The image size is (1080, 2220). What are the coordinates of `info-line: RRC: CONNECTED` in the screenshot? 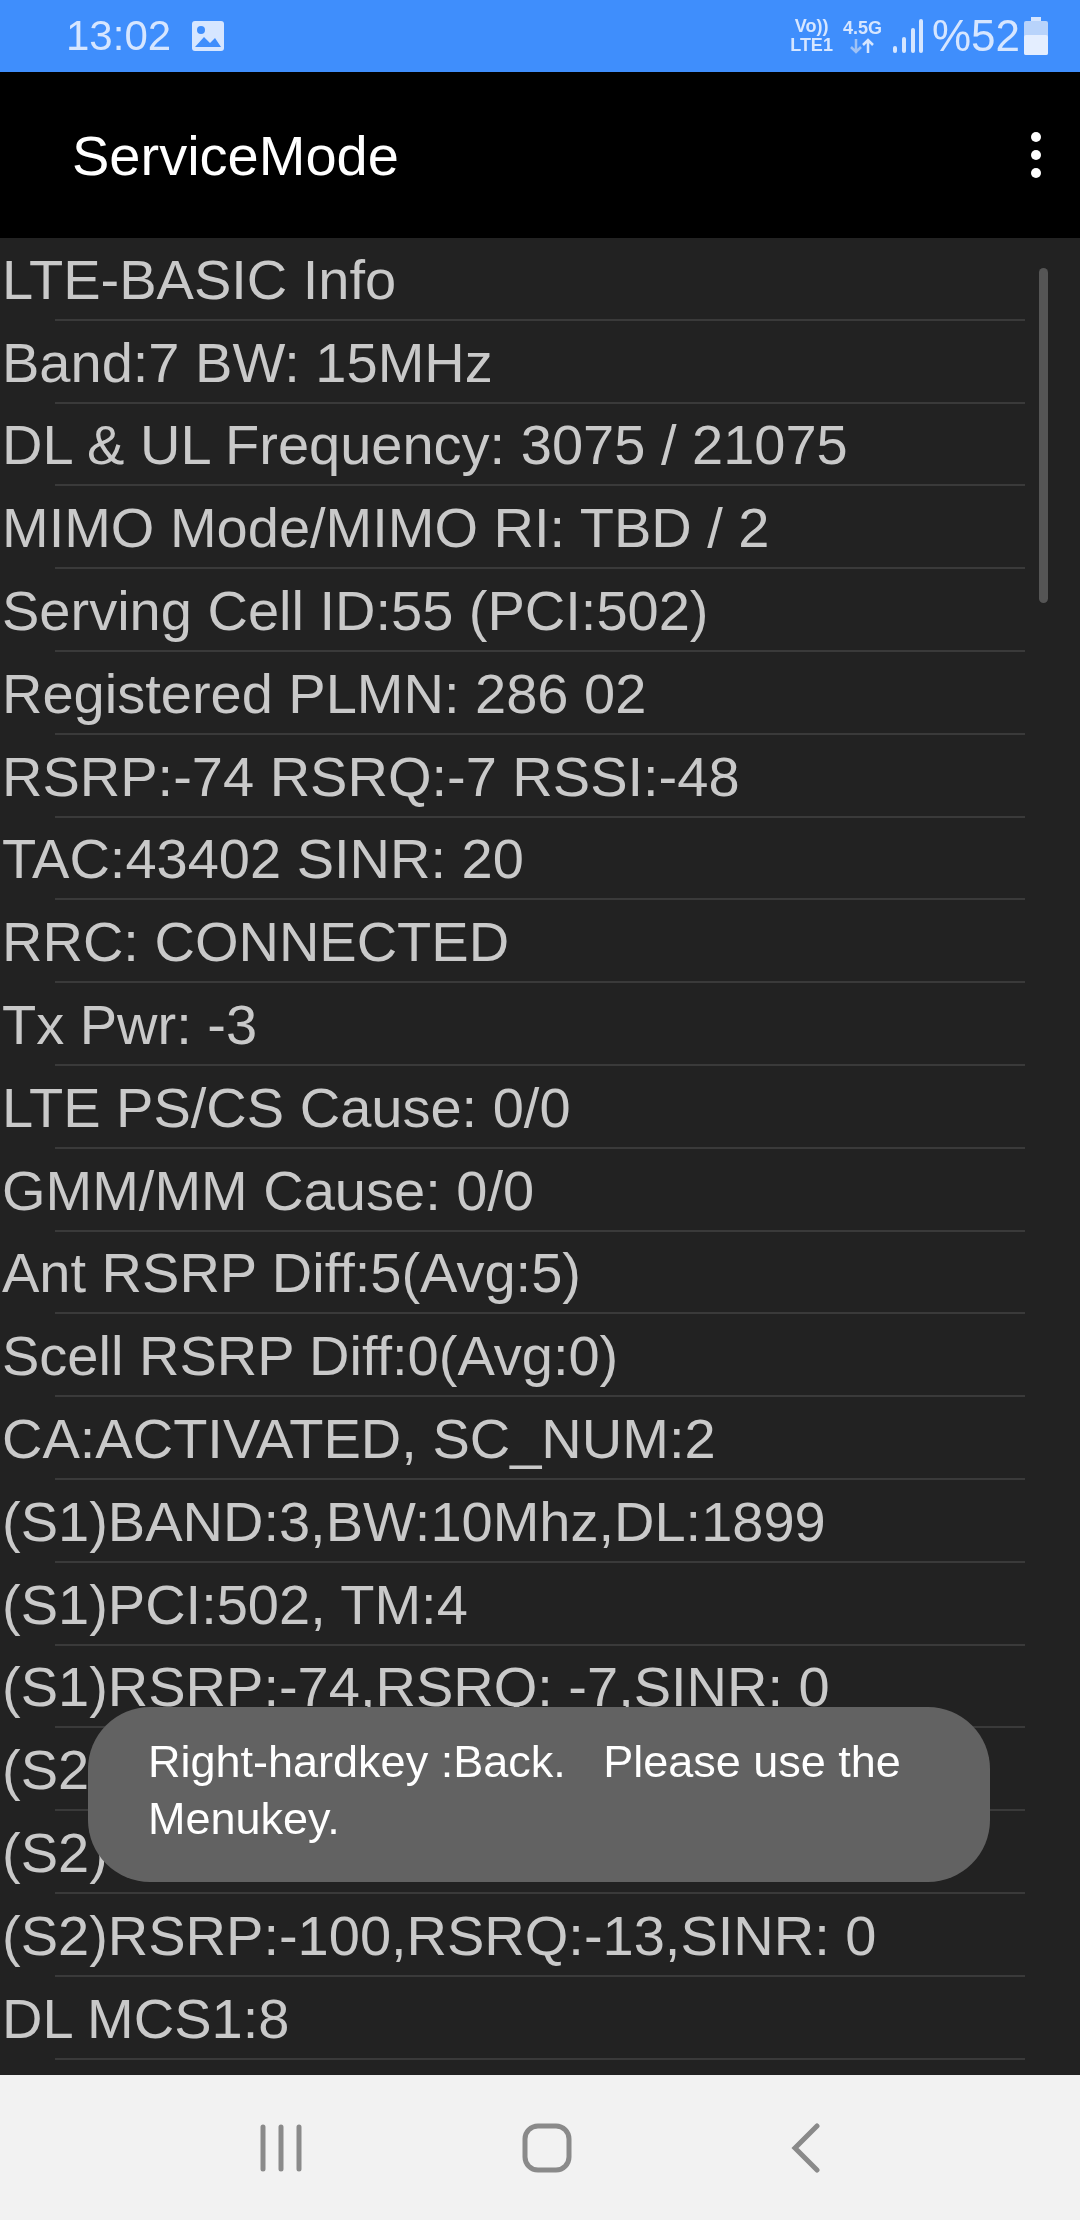 It's located at (255, 942).